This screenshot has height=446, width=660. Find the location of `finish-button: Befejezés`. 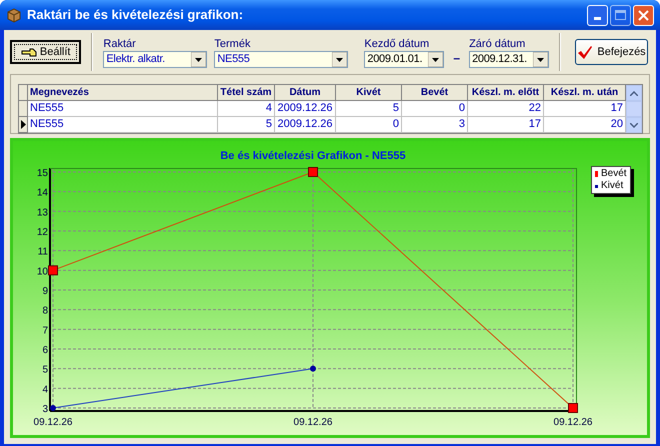

finish-button: Befejezés is located at coordinates (611, 52).